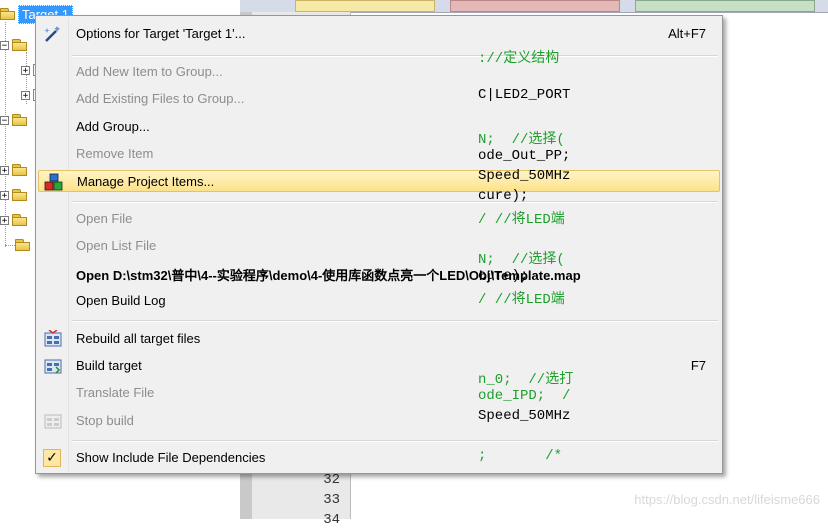  Describe the element at coordinates (116, 245) in the screenshot. I see `menu-item-label: Open List File` at that location.